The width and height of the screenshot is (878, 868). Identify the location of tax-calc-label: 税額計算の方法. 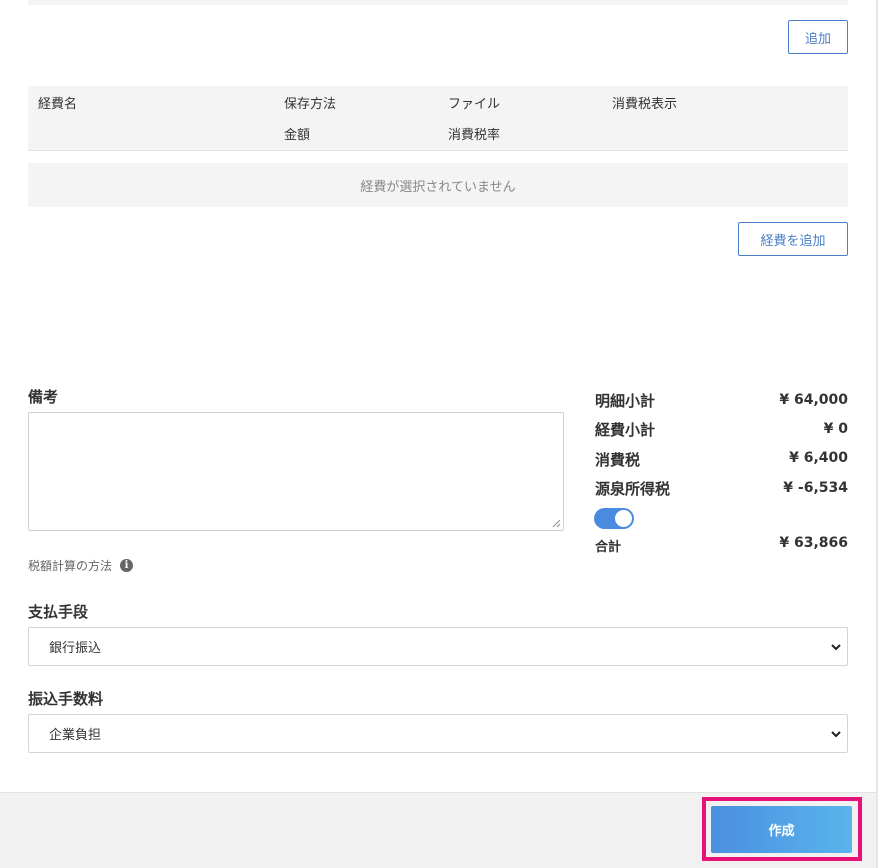
(70, 566).